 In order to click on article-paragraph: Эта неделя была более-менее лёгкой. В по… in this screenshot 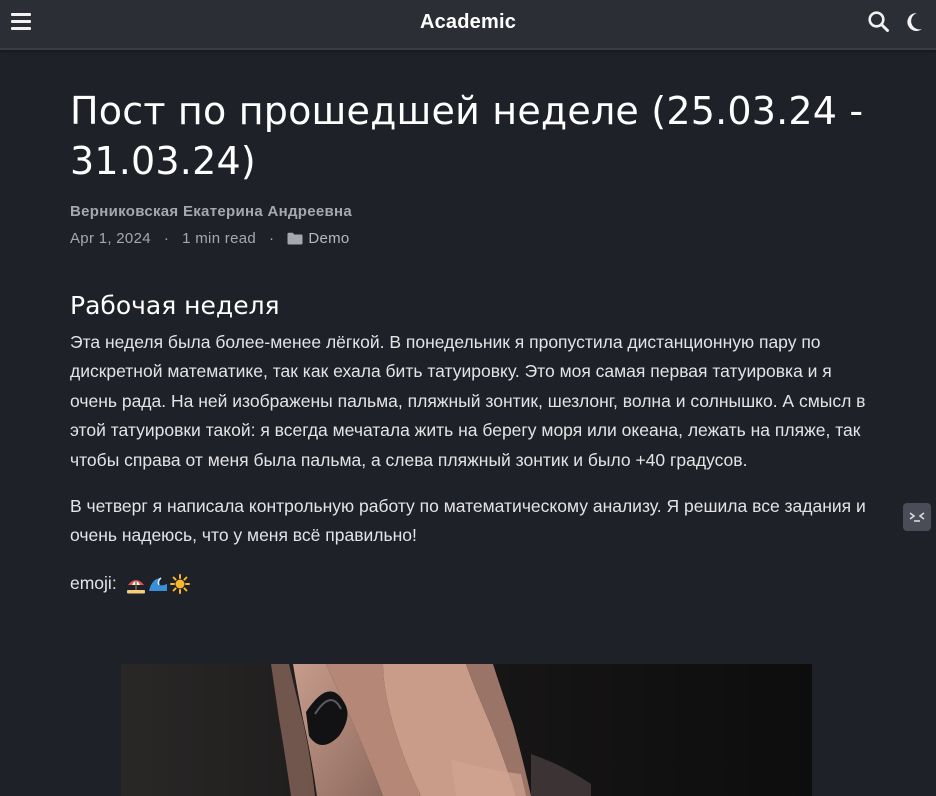, I will do `click(468, 401)`.